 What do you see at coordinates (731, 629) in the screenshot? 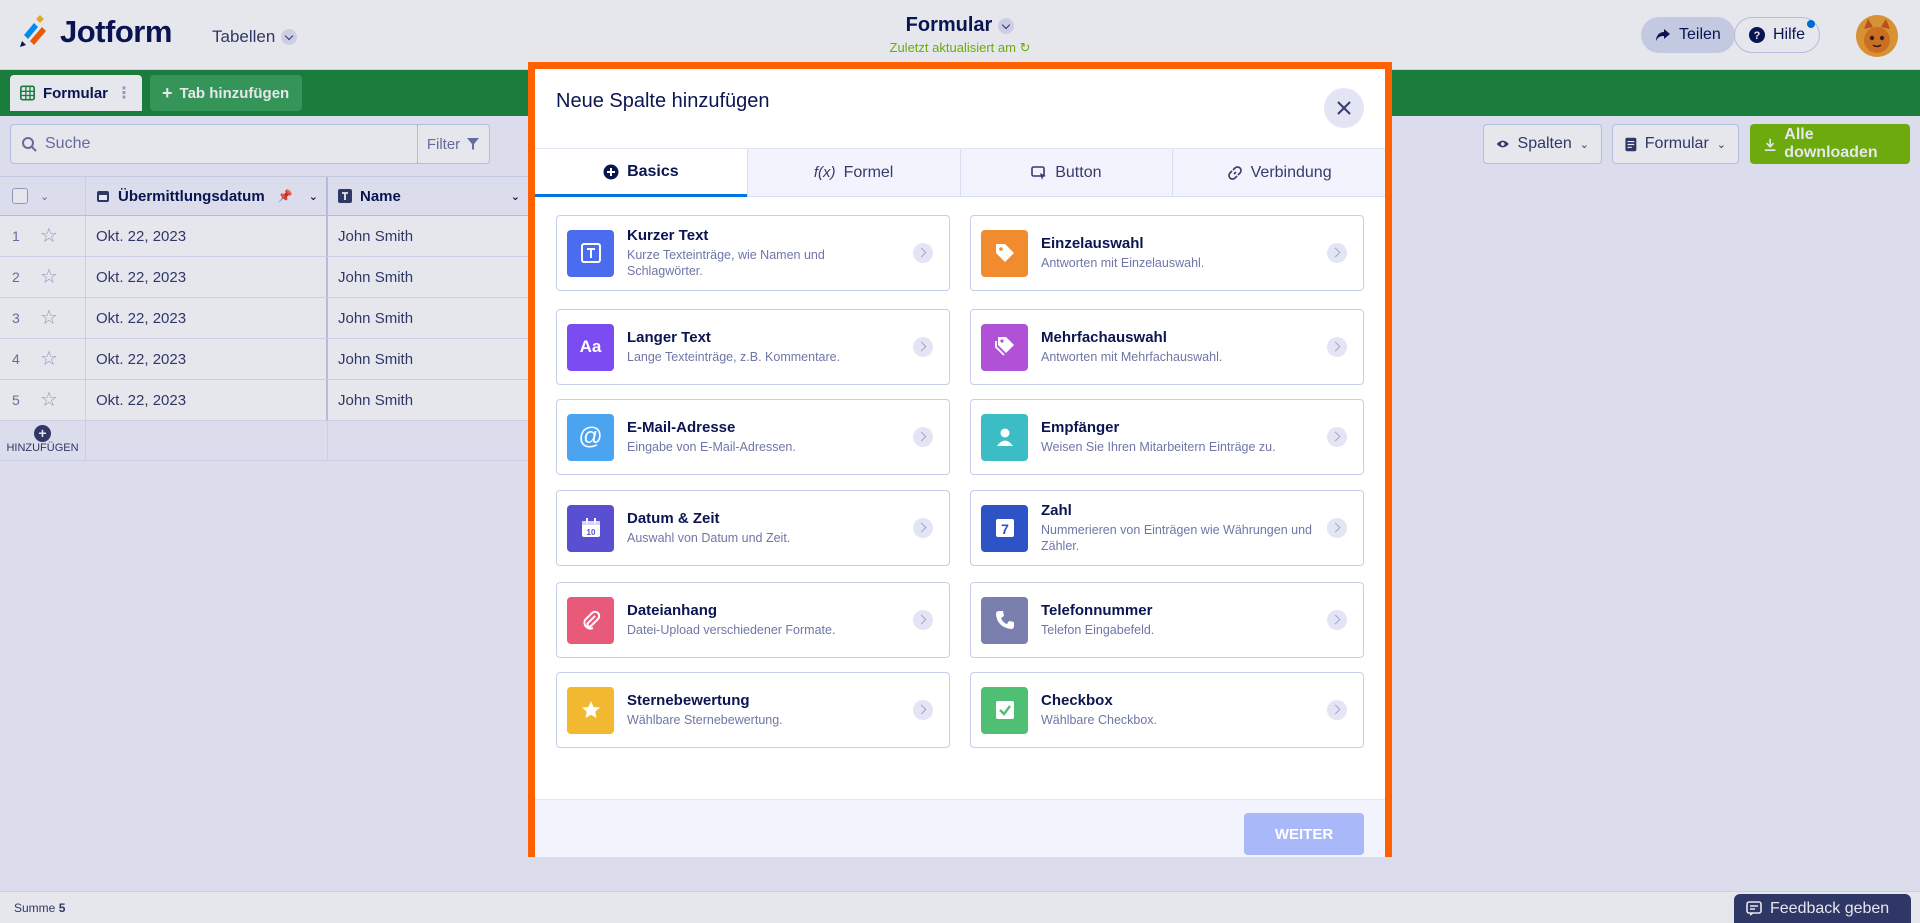
I see `field-desc: Datei-Upload verschiedener Formate.` at bounding box center [731, 629].